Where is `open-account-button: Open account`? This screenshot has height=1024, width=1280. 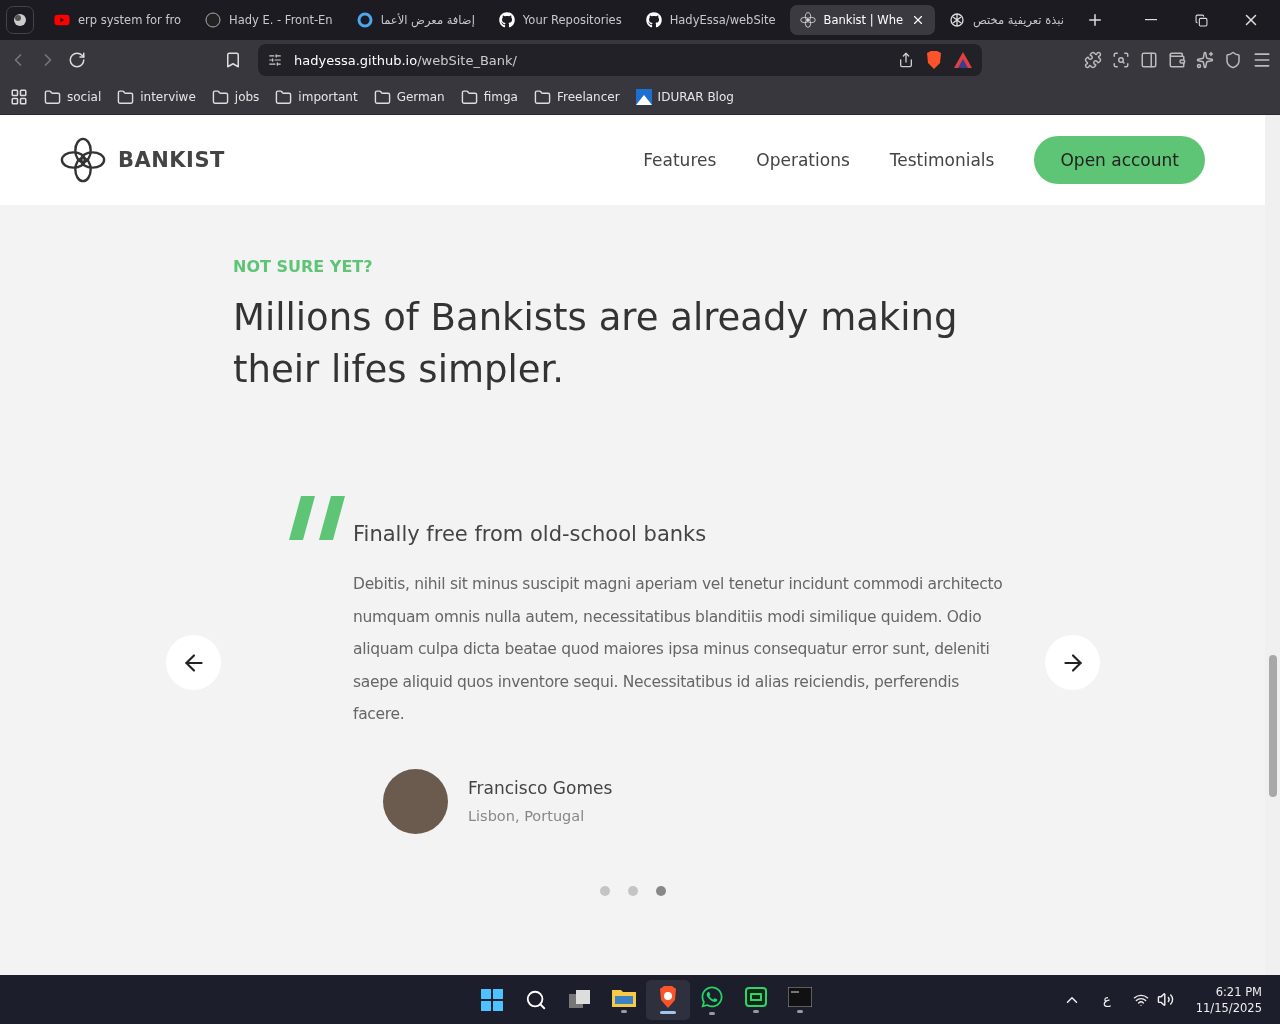 open-account-button: Open account is located at coordinates (1119, 160).